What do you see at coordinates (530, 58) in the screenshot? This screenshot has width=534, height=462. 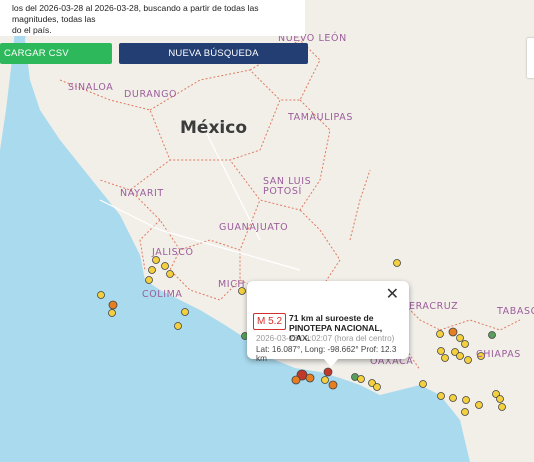 I see `map-control` at bounding box center [530, 58].